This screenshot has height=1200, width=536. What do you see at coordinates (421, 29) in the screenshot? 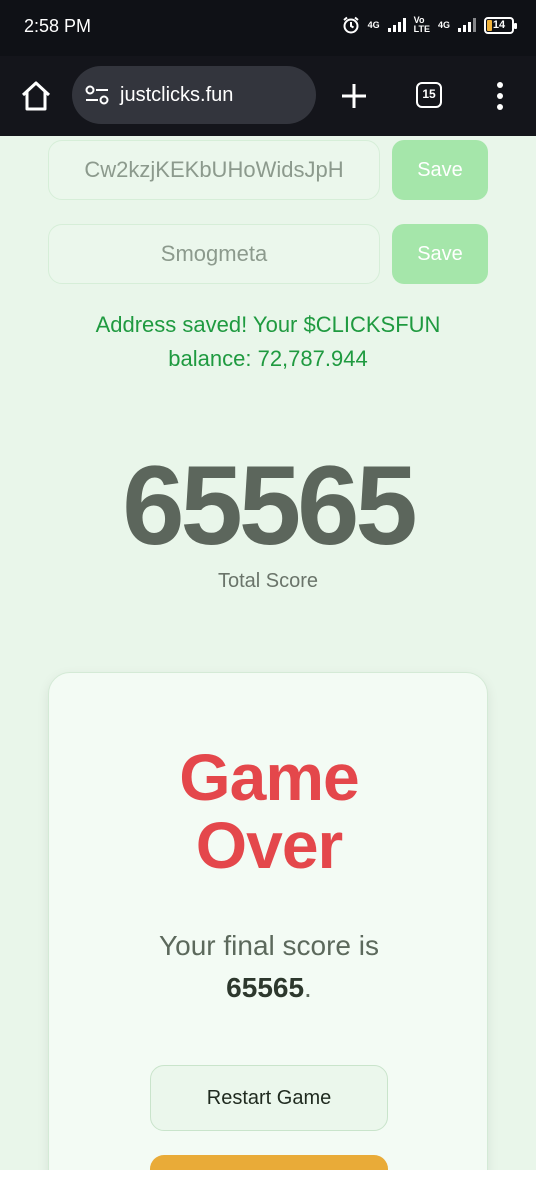
I see `volte-bottom: LTE` at bounding box center [421, 29].